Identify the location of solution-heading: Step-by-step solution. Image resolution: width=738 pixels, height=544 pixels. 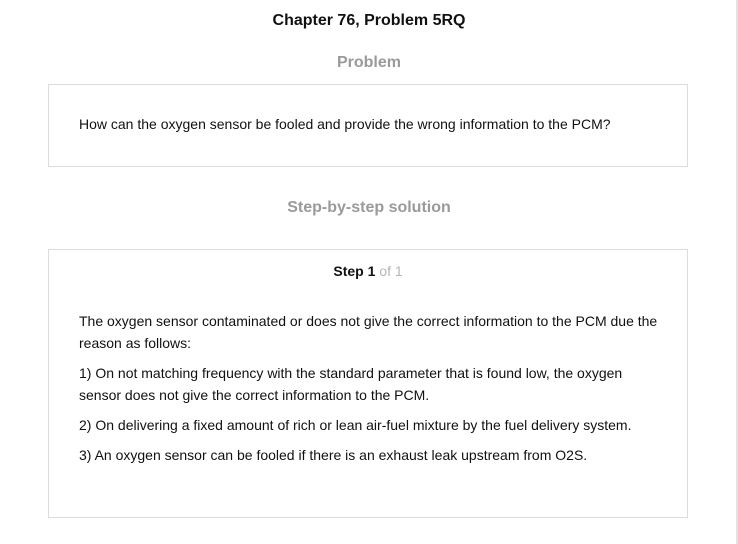
(369, 207).